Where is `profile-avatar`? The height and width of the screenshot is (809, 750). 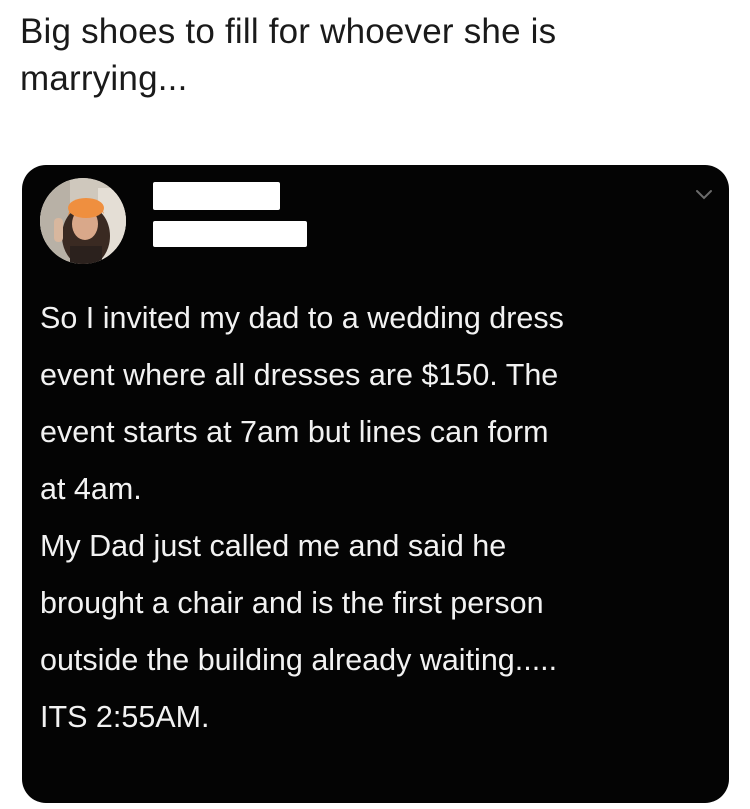
profile-avatar is located at coordinates (83, 221).